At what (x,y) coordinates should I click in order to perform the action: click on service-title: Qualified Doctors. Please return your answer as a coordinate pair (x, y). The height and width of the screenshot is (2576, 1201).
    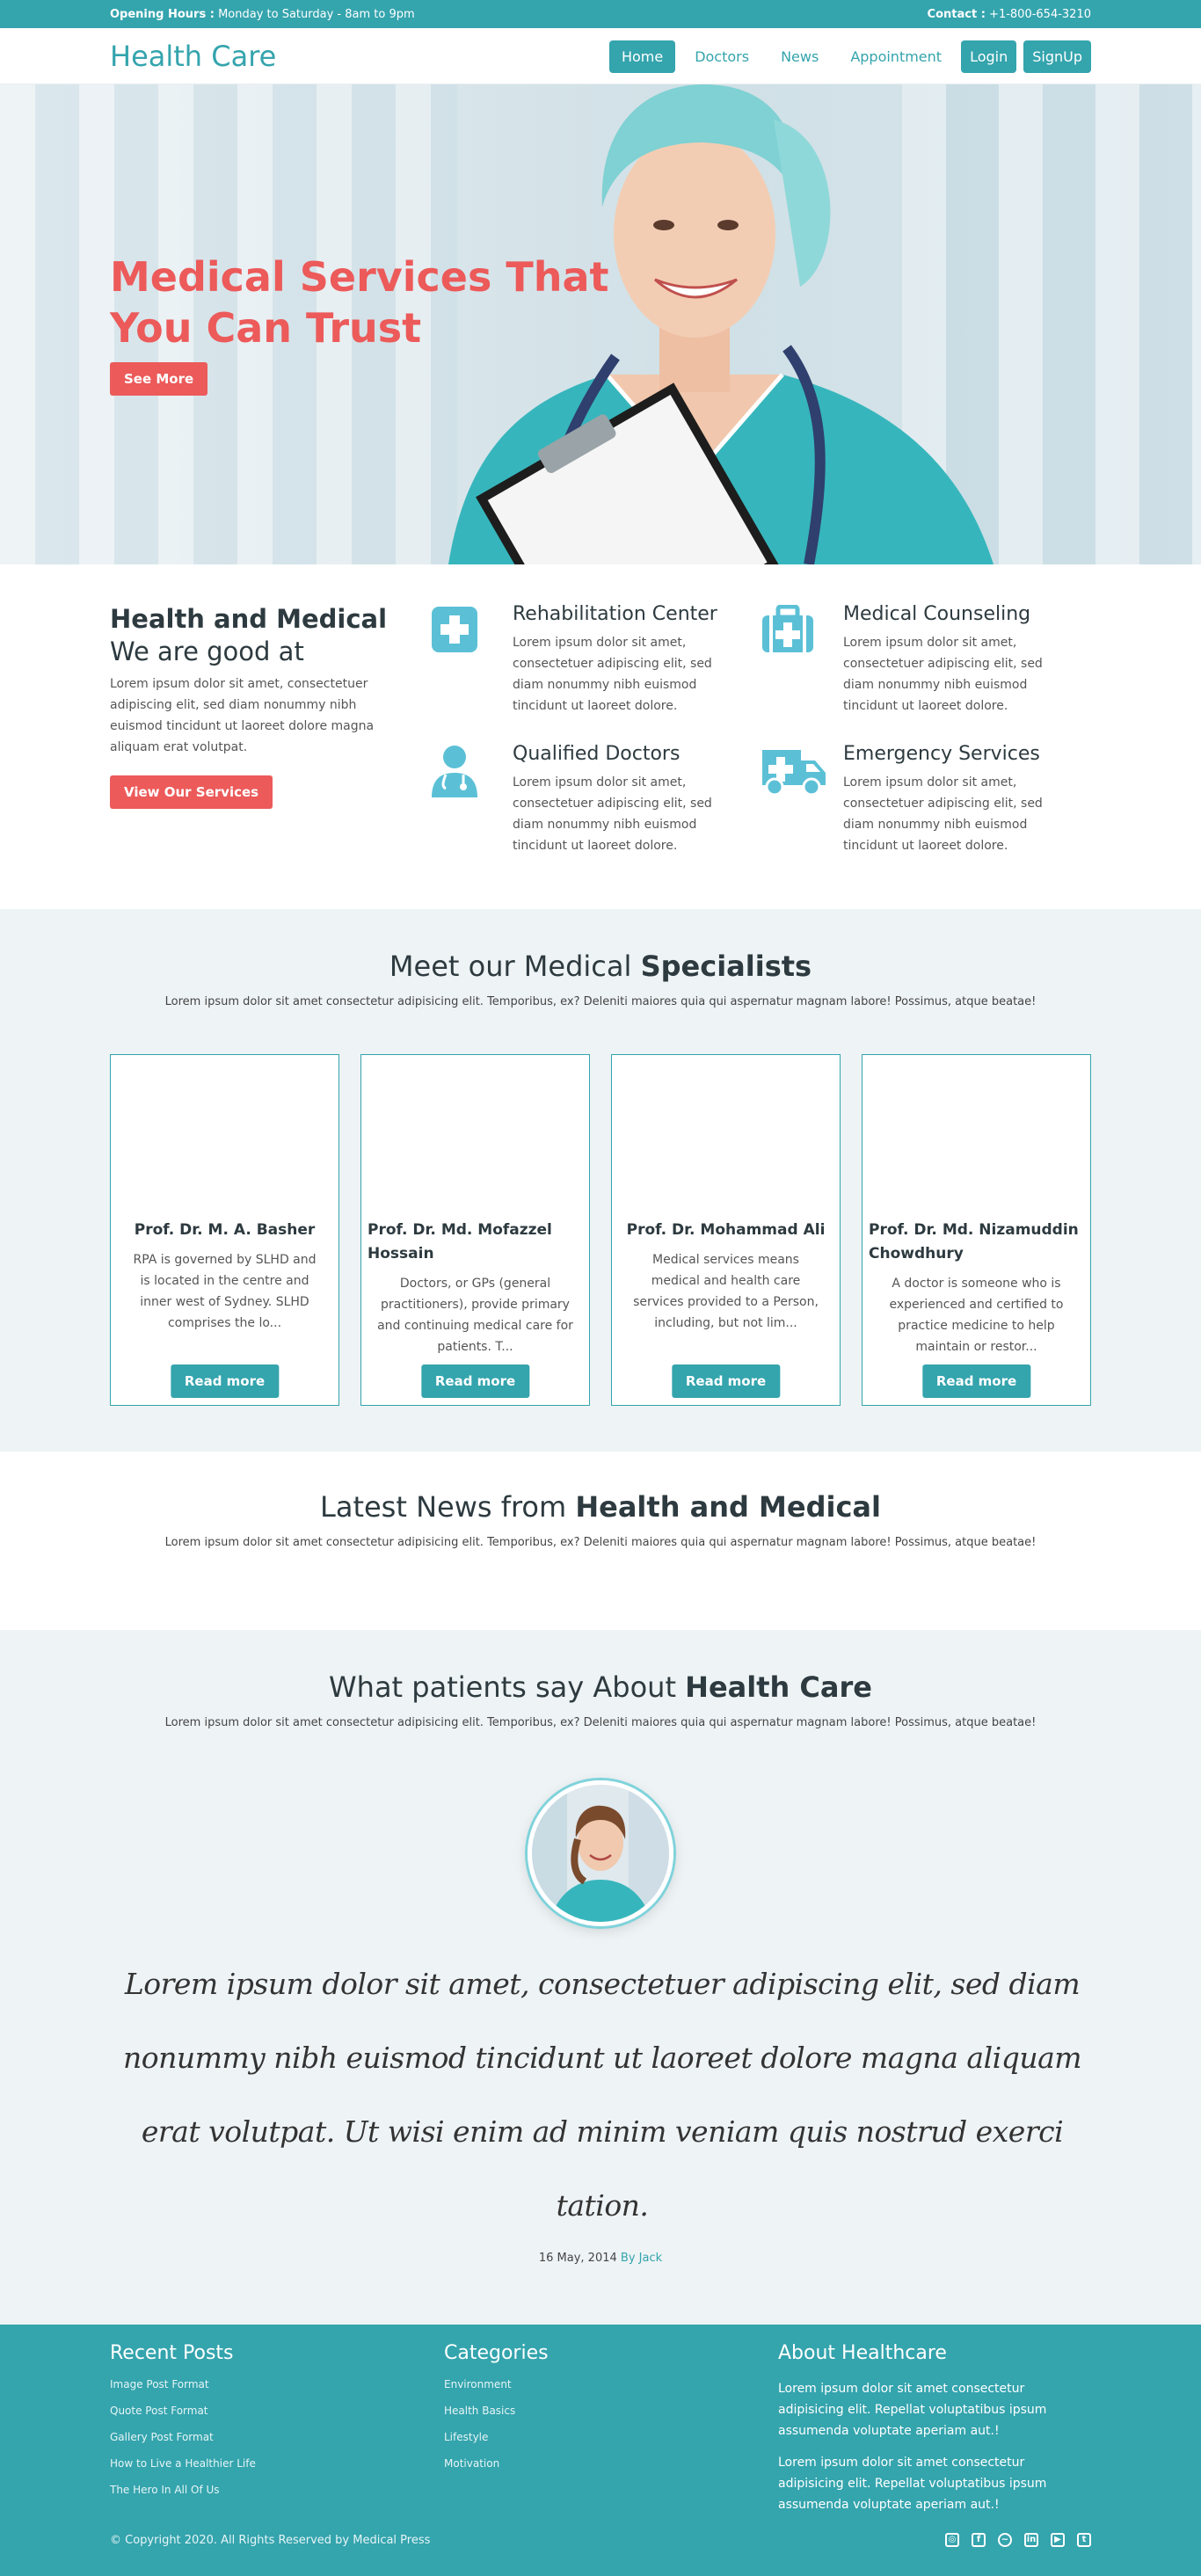
    Looking at the image, I should click on (597, 754).